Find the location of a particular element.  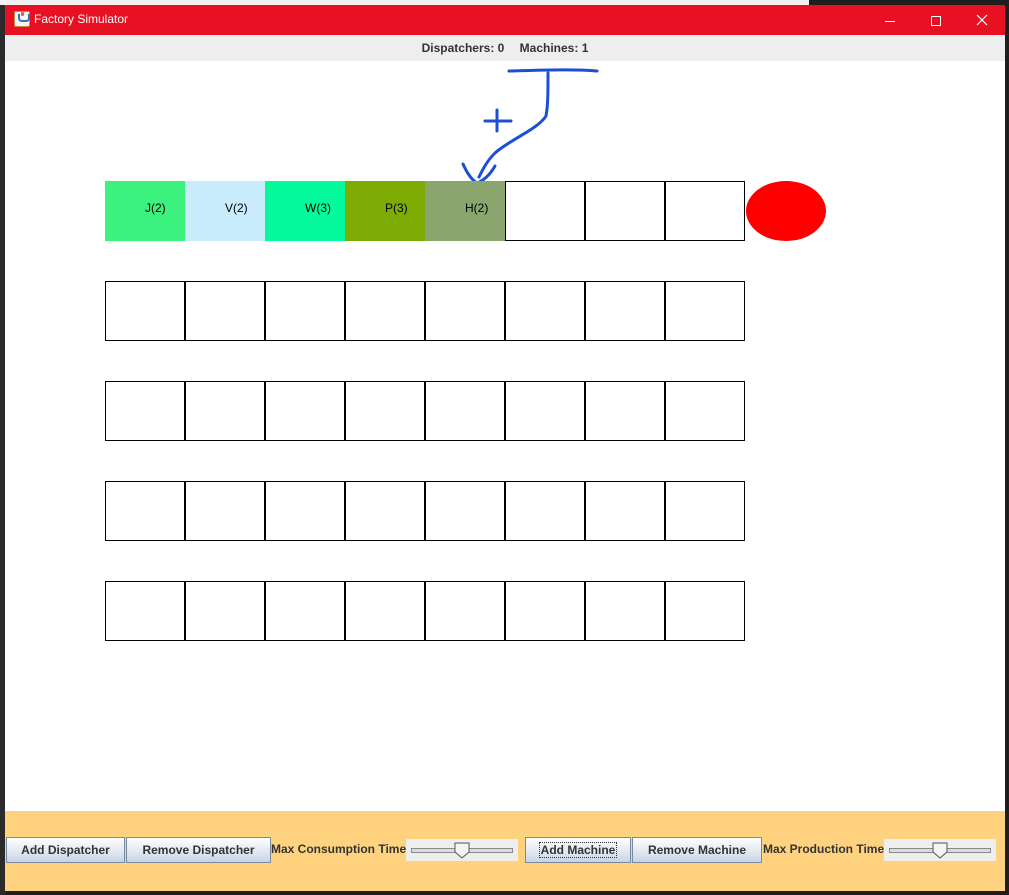

close-icon is located at coordinates (982, 20).